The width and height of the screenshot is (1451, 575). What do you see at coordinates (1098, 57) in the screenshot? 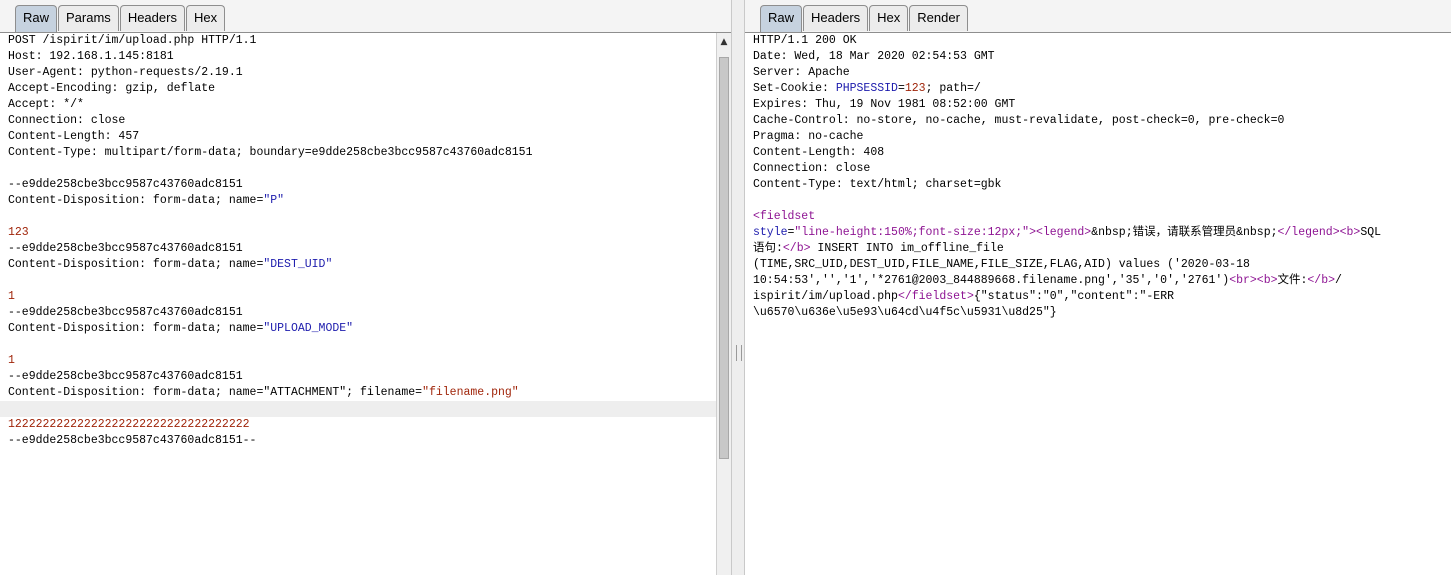
I see `response-line: Date: Wed, 18 Mar 2020 02:54:53 GMT` at bounding box center [1098, 57].